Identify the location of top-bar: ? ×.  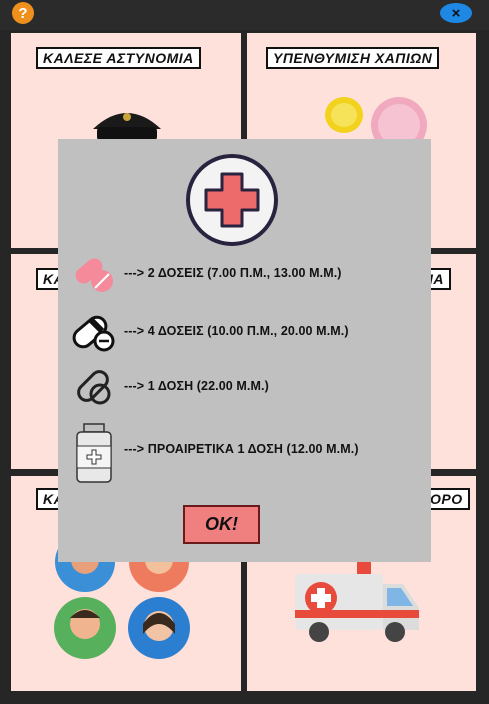
(244, 15).